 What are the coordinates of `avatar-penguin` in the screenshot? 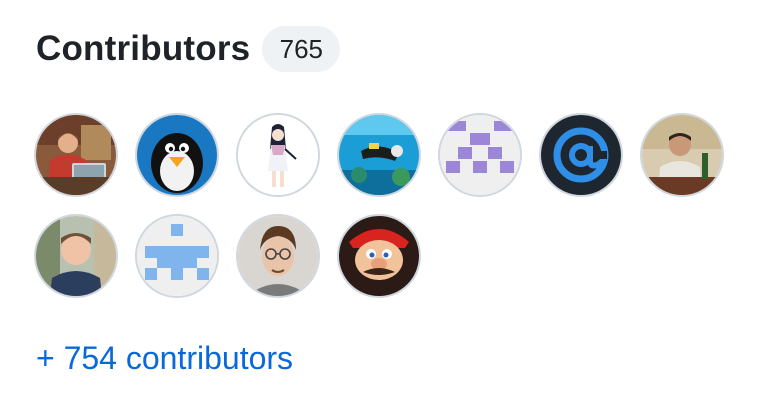 It's located at (177, 155).